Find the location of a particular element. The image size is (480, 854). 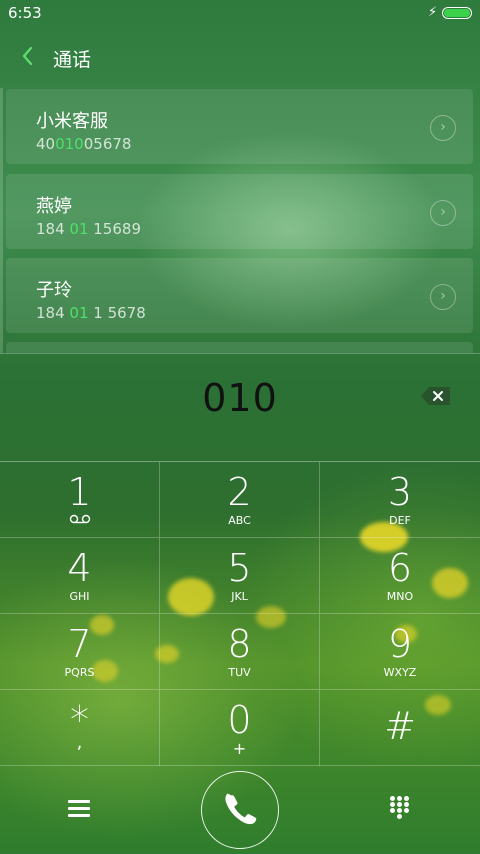

key-4: 4 GHI is located at coordinates (80, 576).